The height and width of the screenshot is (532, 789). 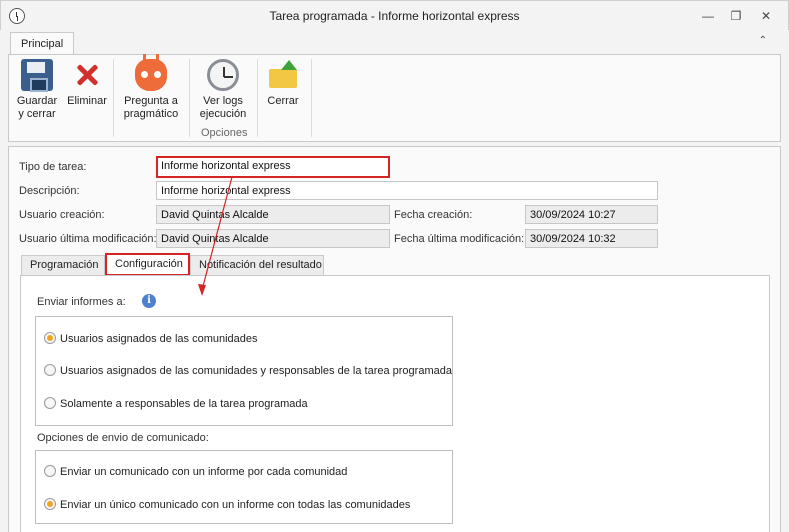 I want to click on view-logs-button: Ver logs ejecución, so click(x=223, y=90).